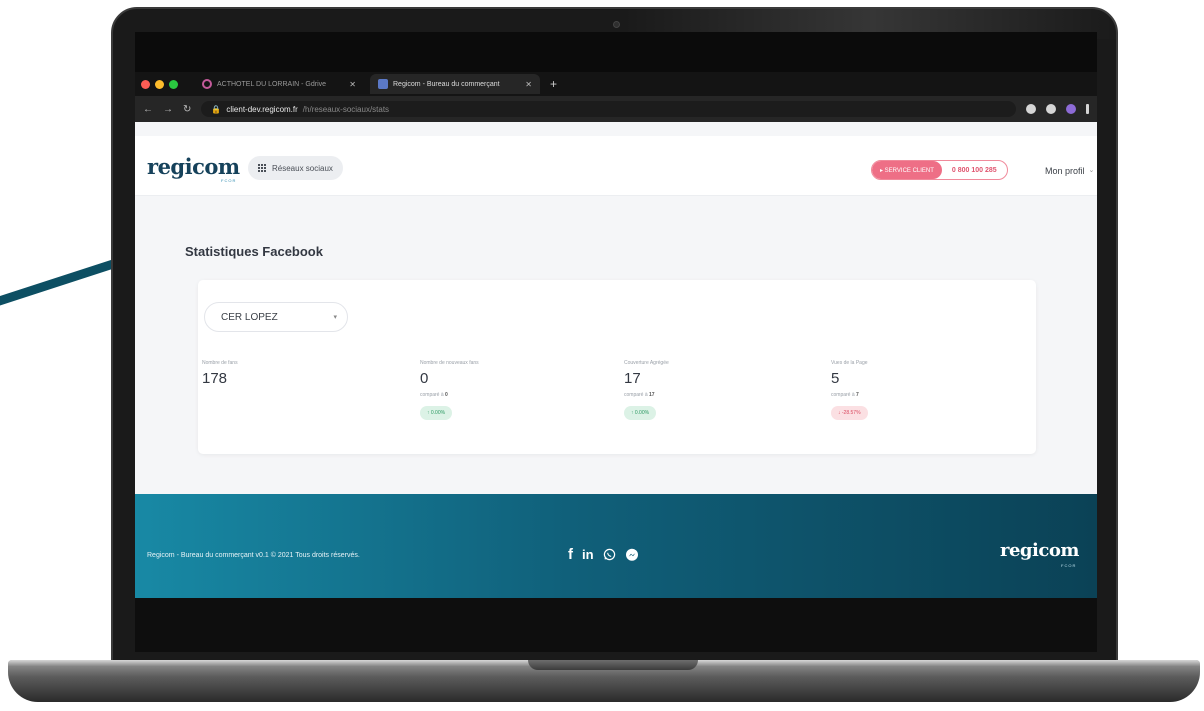 This screenshot has height=711, width=1204. What do you see at coordinates (292, 373) in the screenshot?
I see `stat-fans: Nombre de fans 178` at bounding box center [292, 373].